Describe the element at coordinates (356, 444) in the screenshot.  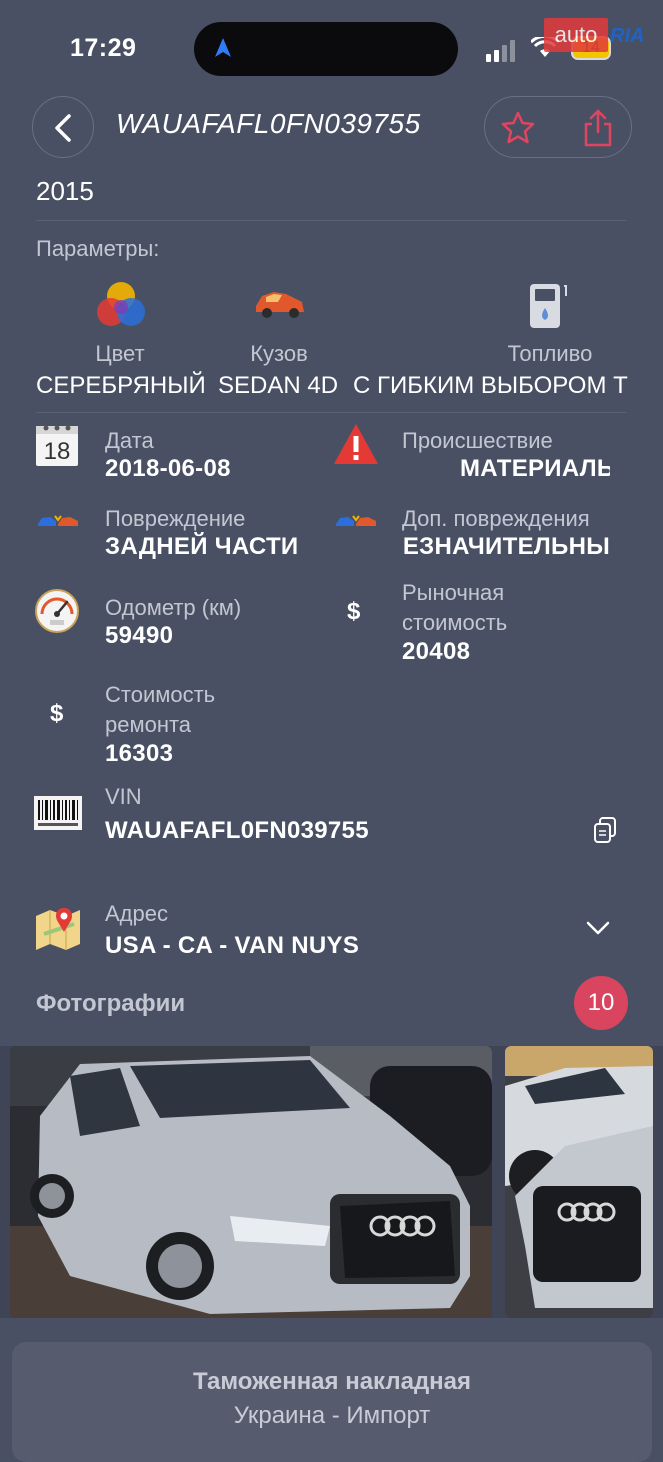
I see `warning-icon` at that location.